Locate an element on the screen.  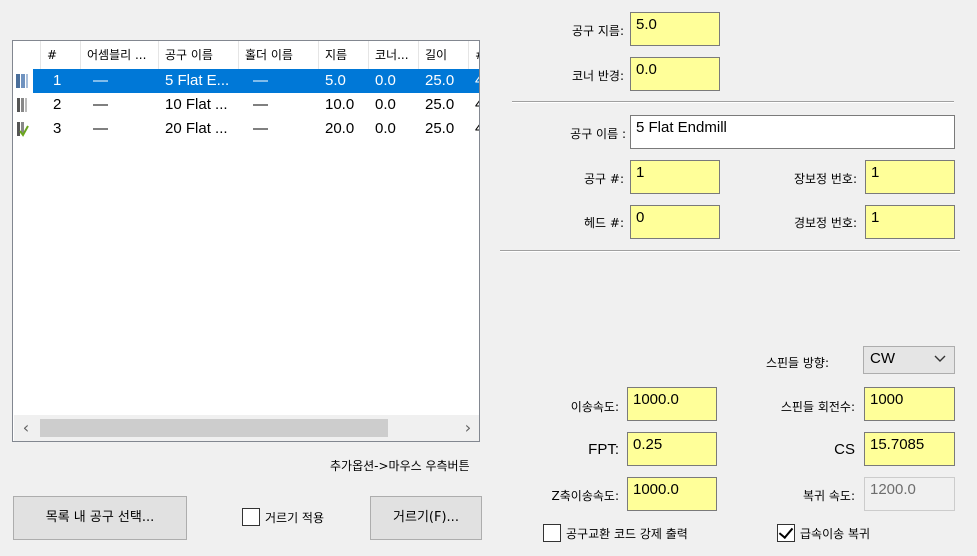
filter-apply-checkbox is located at coordinates (251, 517).